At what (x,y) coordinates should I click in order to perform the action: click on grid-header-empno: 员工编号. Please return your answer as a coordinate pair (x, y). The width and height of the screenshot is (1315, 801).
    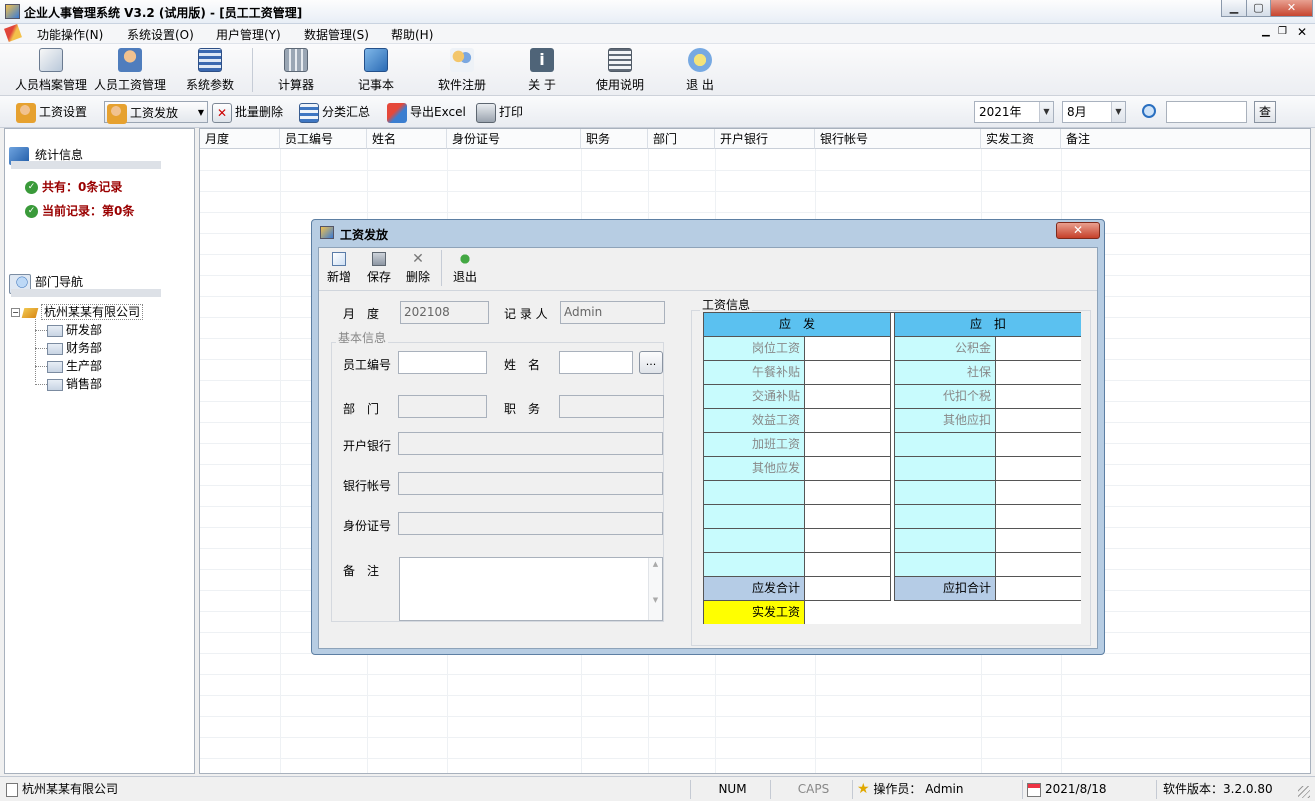
    Looking at the image, I should click on (323, 139).